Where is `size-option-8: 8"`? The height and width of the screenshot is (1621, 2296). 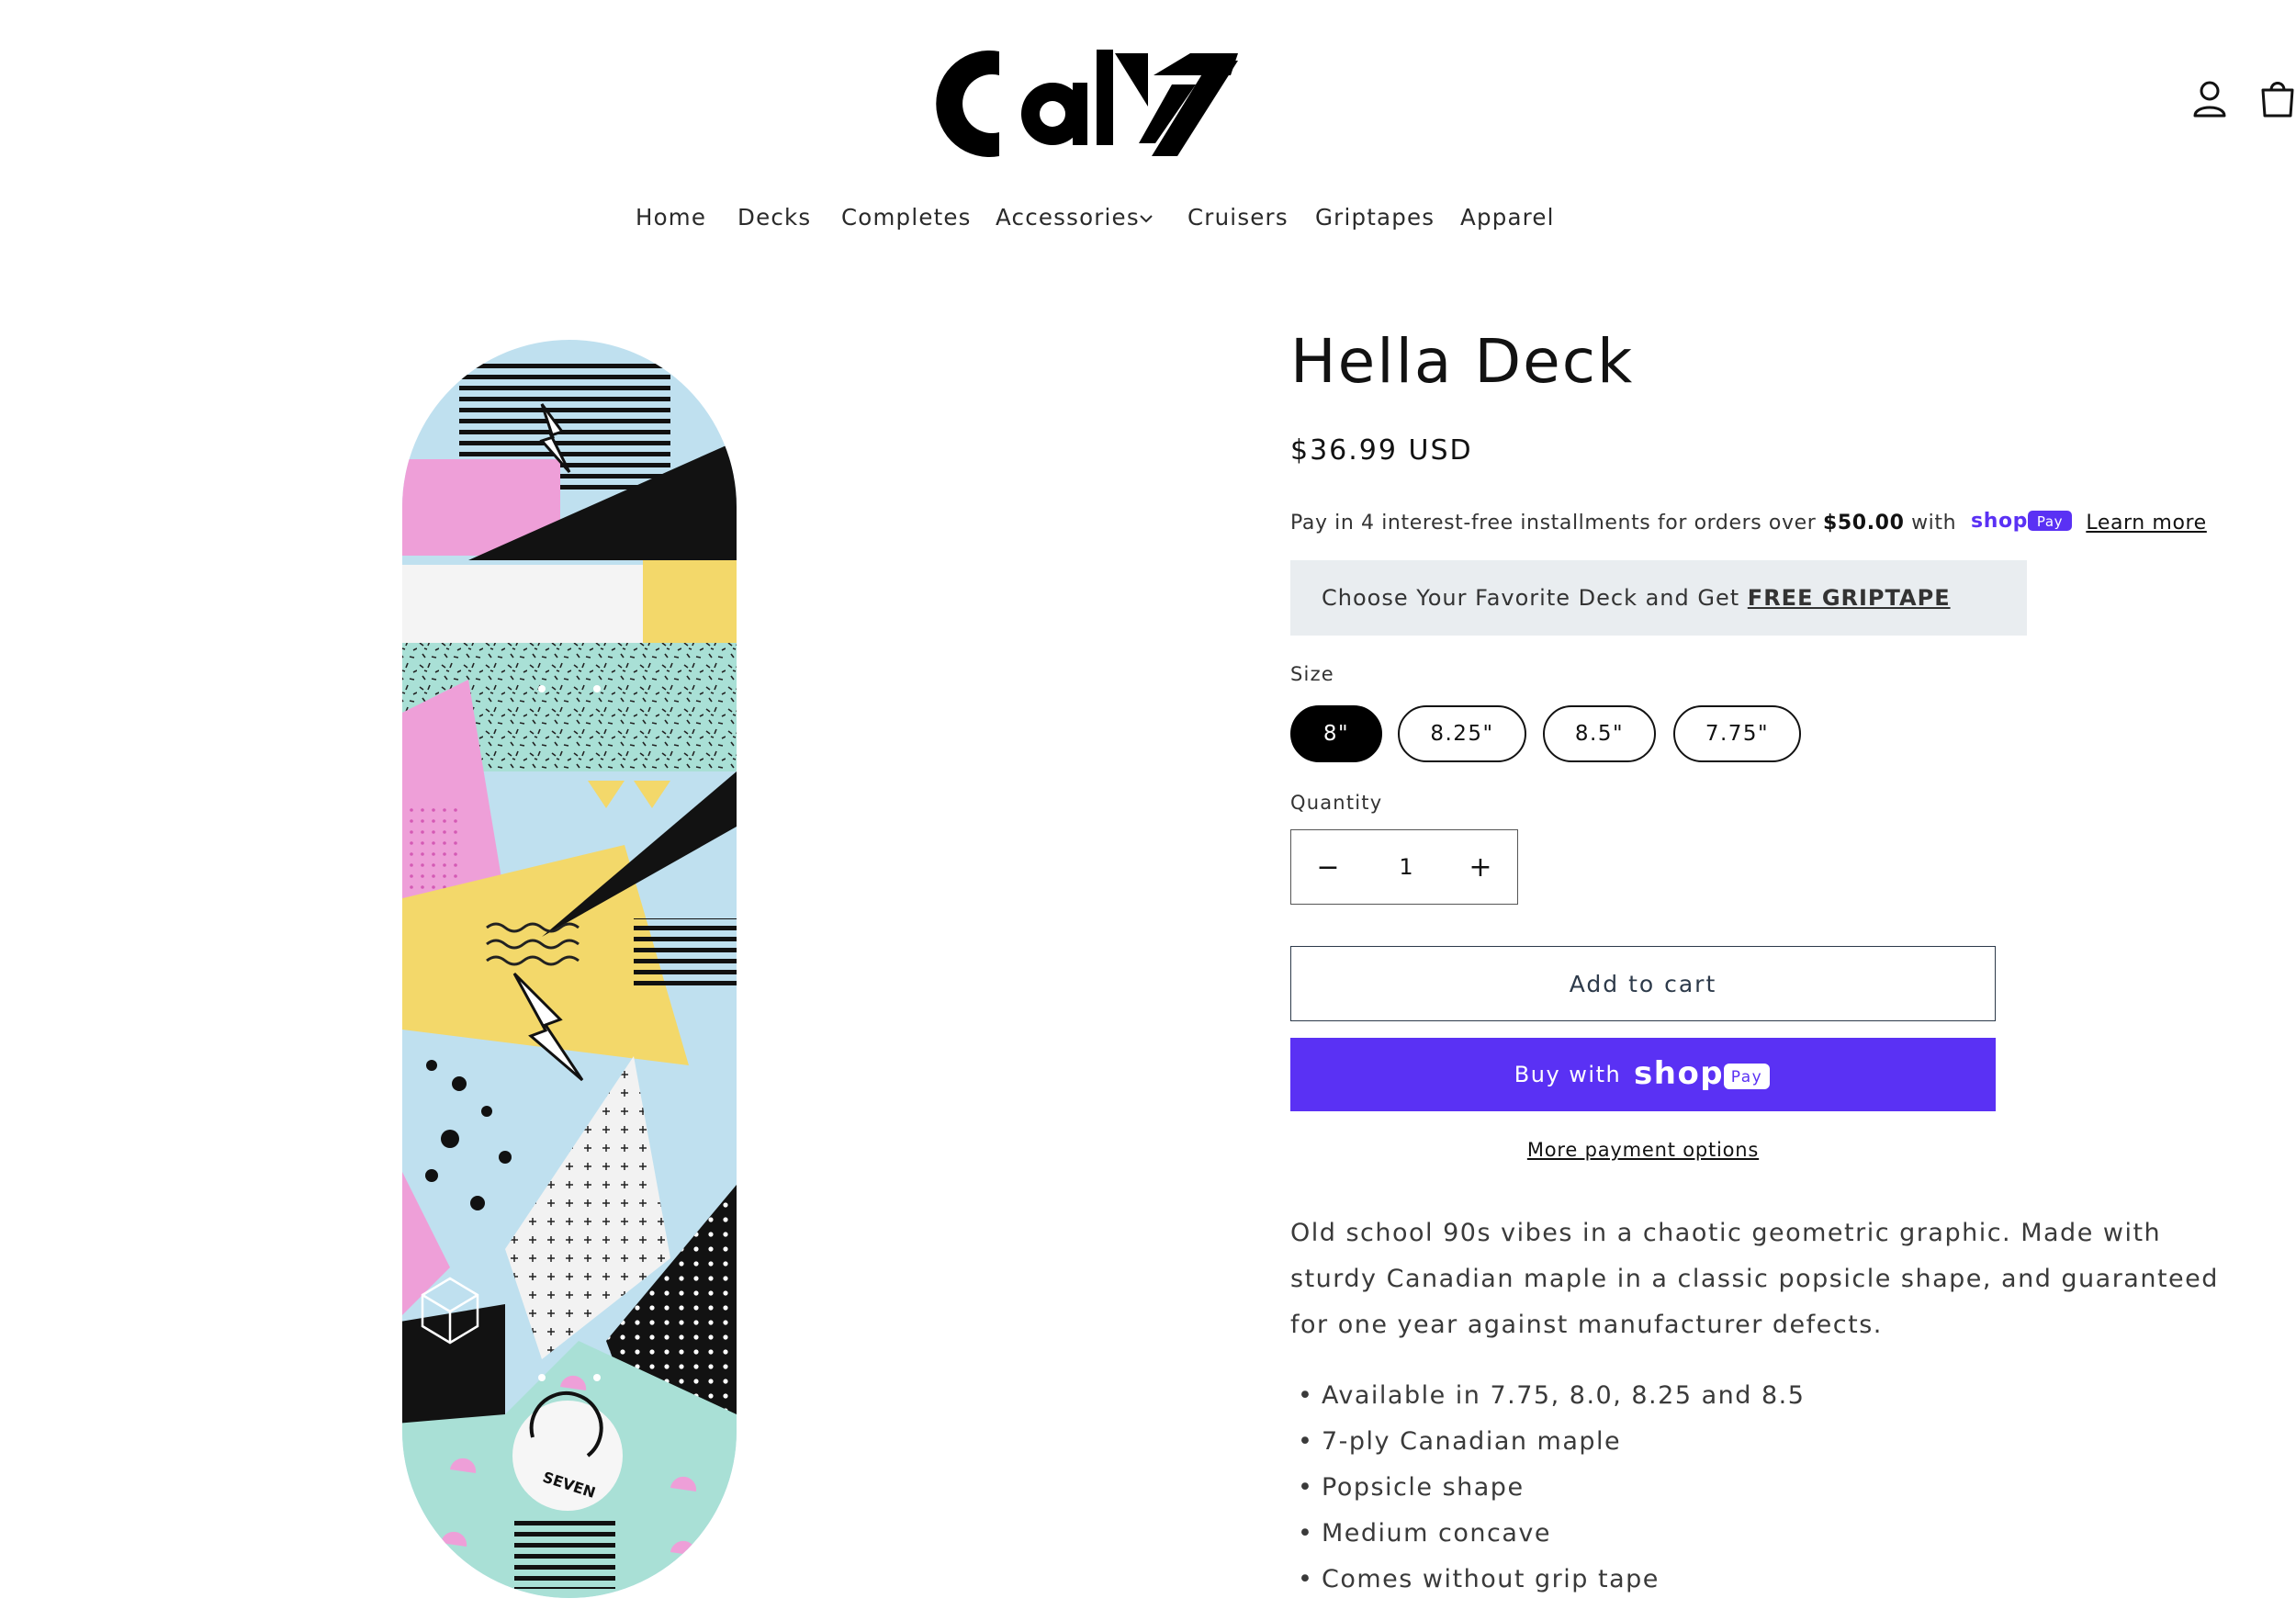
size-option-8: 8" is located at coordinates (1336, 733).